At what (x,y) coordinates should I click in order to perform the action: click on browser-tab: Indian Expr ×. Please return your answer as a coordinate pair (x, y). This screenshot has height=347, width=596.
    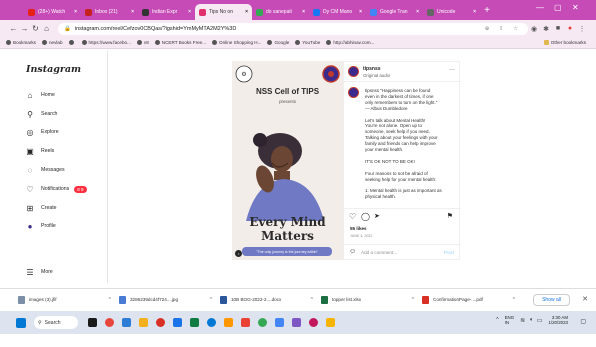
    Looking at the image, I should click on (166, 12).